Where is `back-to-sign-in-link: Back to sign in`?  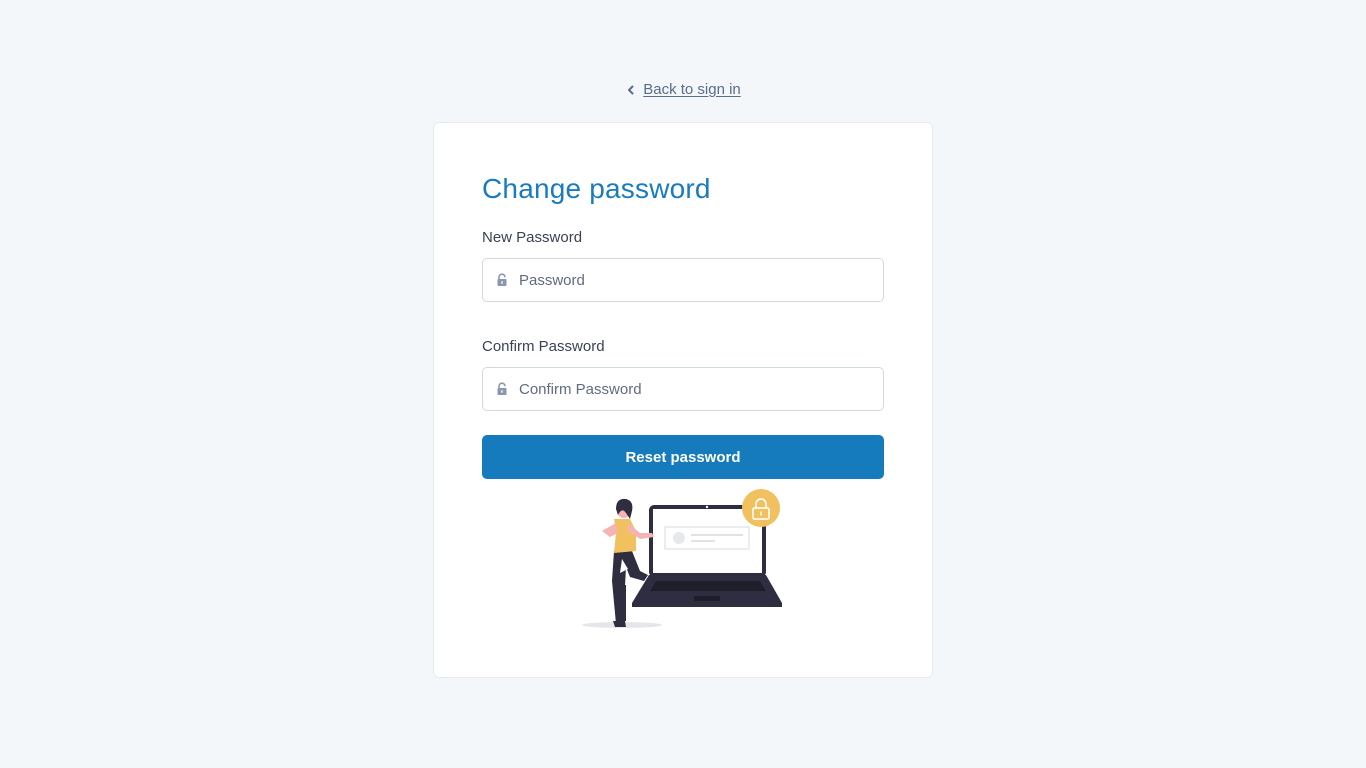 back-to-sign-in-link: Back to sign in is located at coordinates (683, 89).